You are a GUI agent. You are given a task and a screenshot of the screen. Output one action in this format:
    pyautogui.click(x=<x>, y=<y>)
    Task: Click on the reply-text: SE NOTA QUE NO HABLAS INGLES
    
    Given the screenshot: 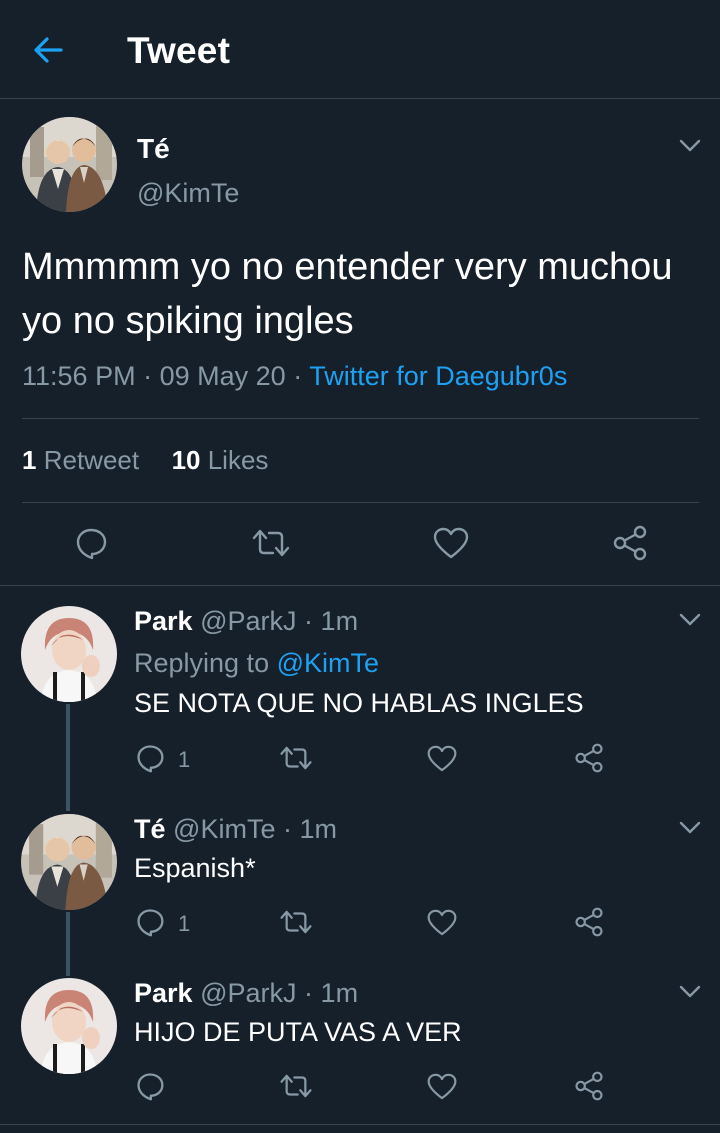 What is the action you would take?
    pyautogui.click(x=359, y=703)
    